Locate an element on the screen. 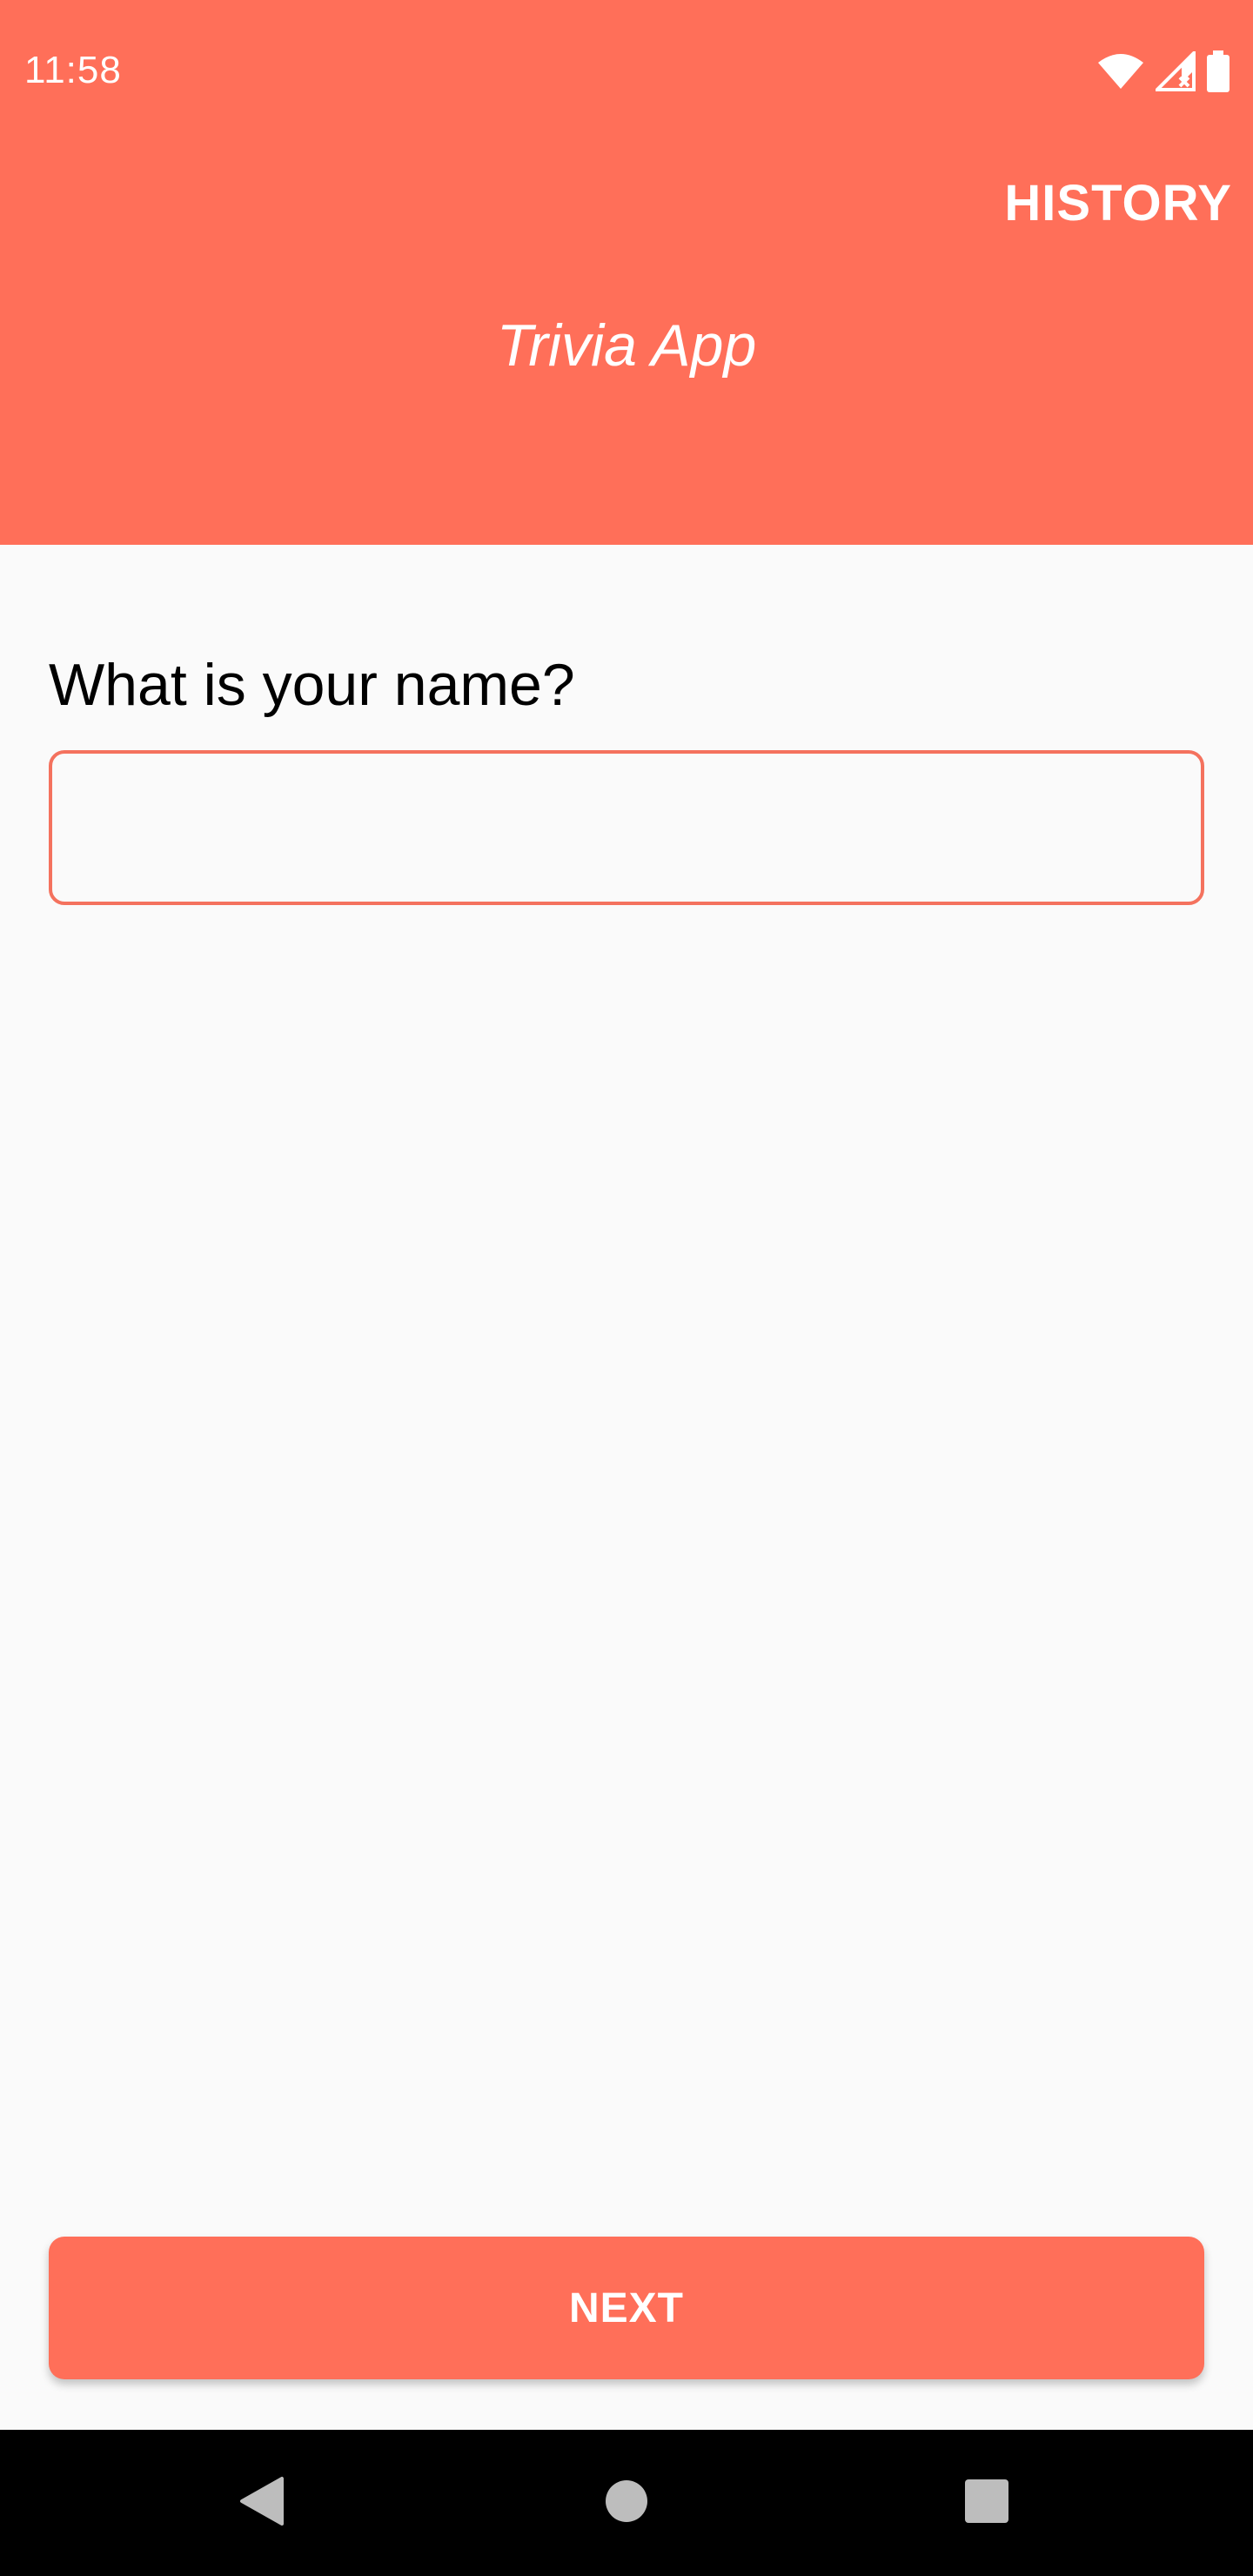 The image size is (1253, 2576). name-question-label: What is your name? is located at coordinates (312, 685).